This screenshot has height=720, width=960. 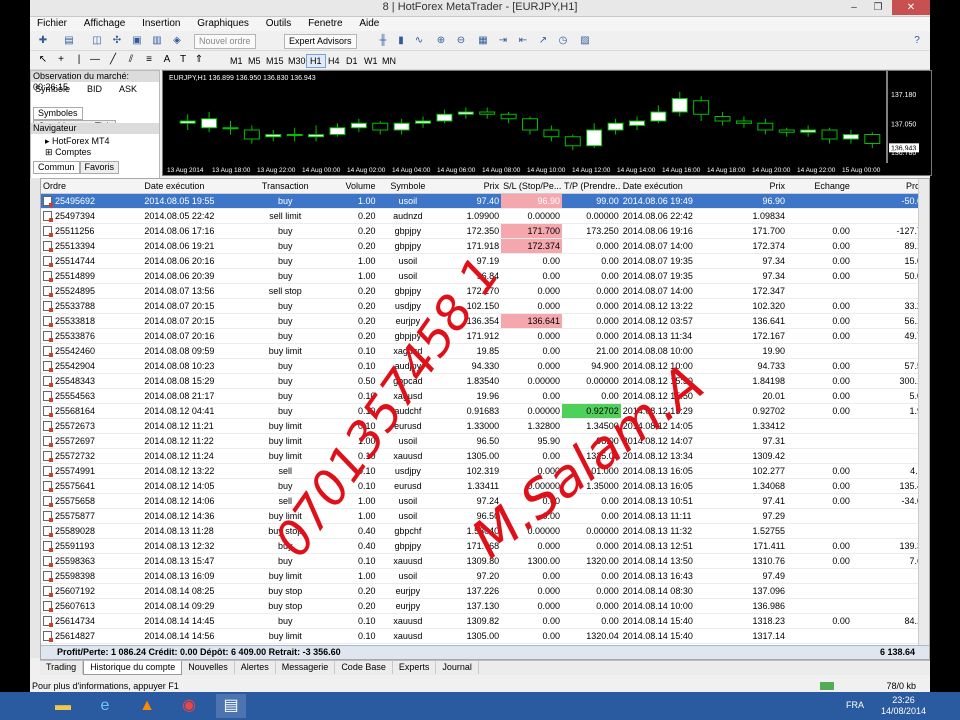 What do you see at coordinates (97, 40) in the screenshot?
I see `market-watch-icon: ◫` at bounding box center [97, 40].